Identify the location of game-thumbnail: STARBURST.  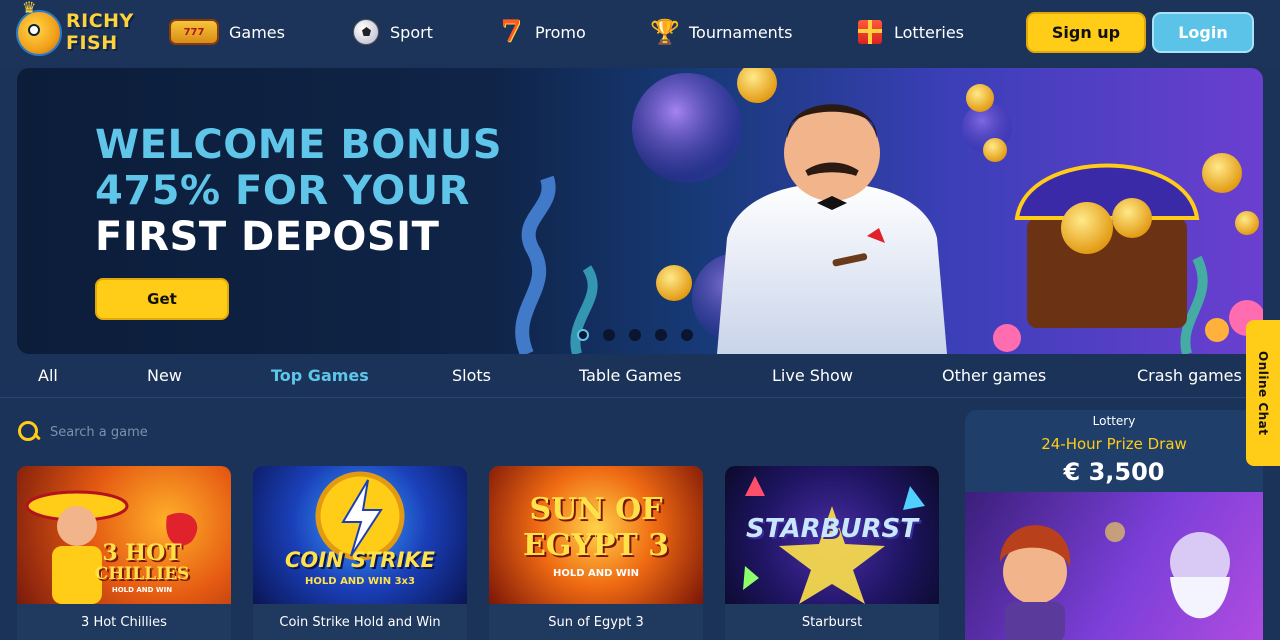
(832, 535).